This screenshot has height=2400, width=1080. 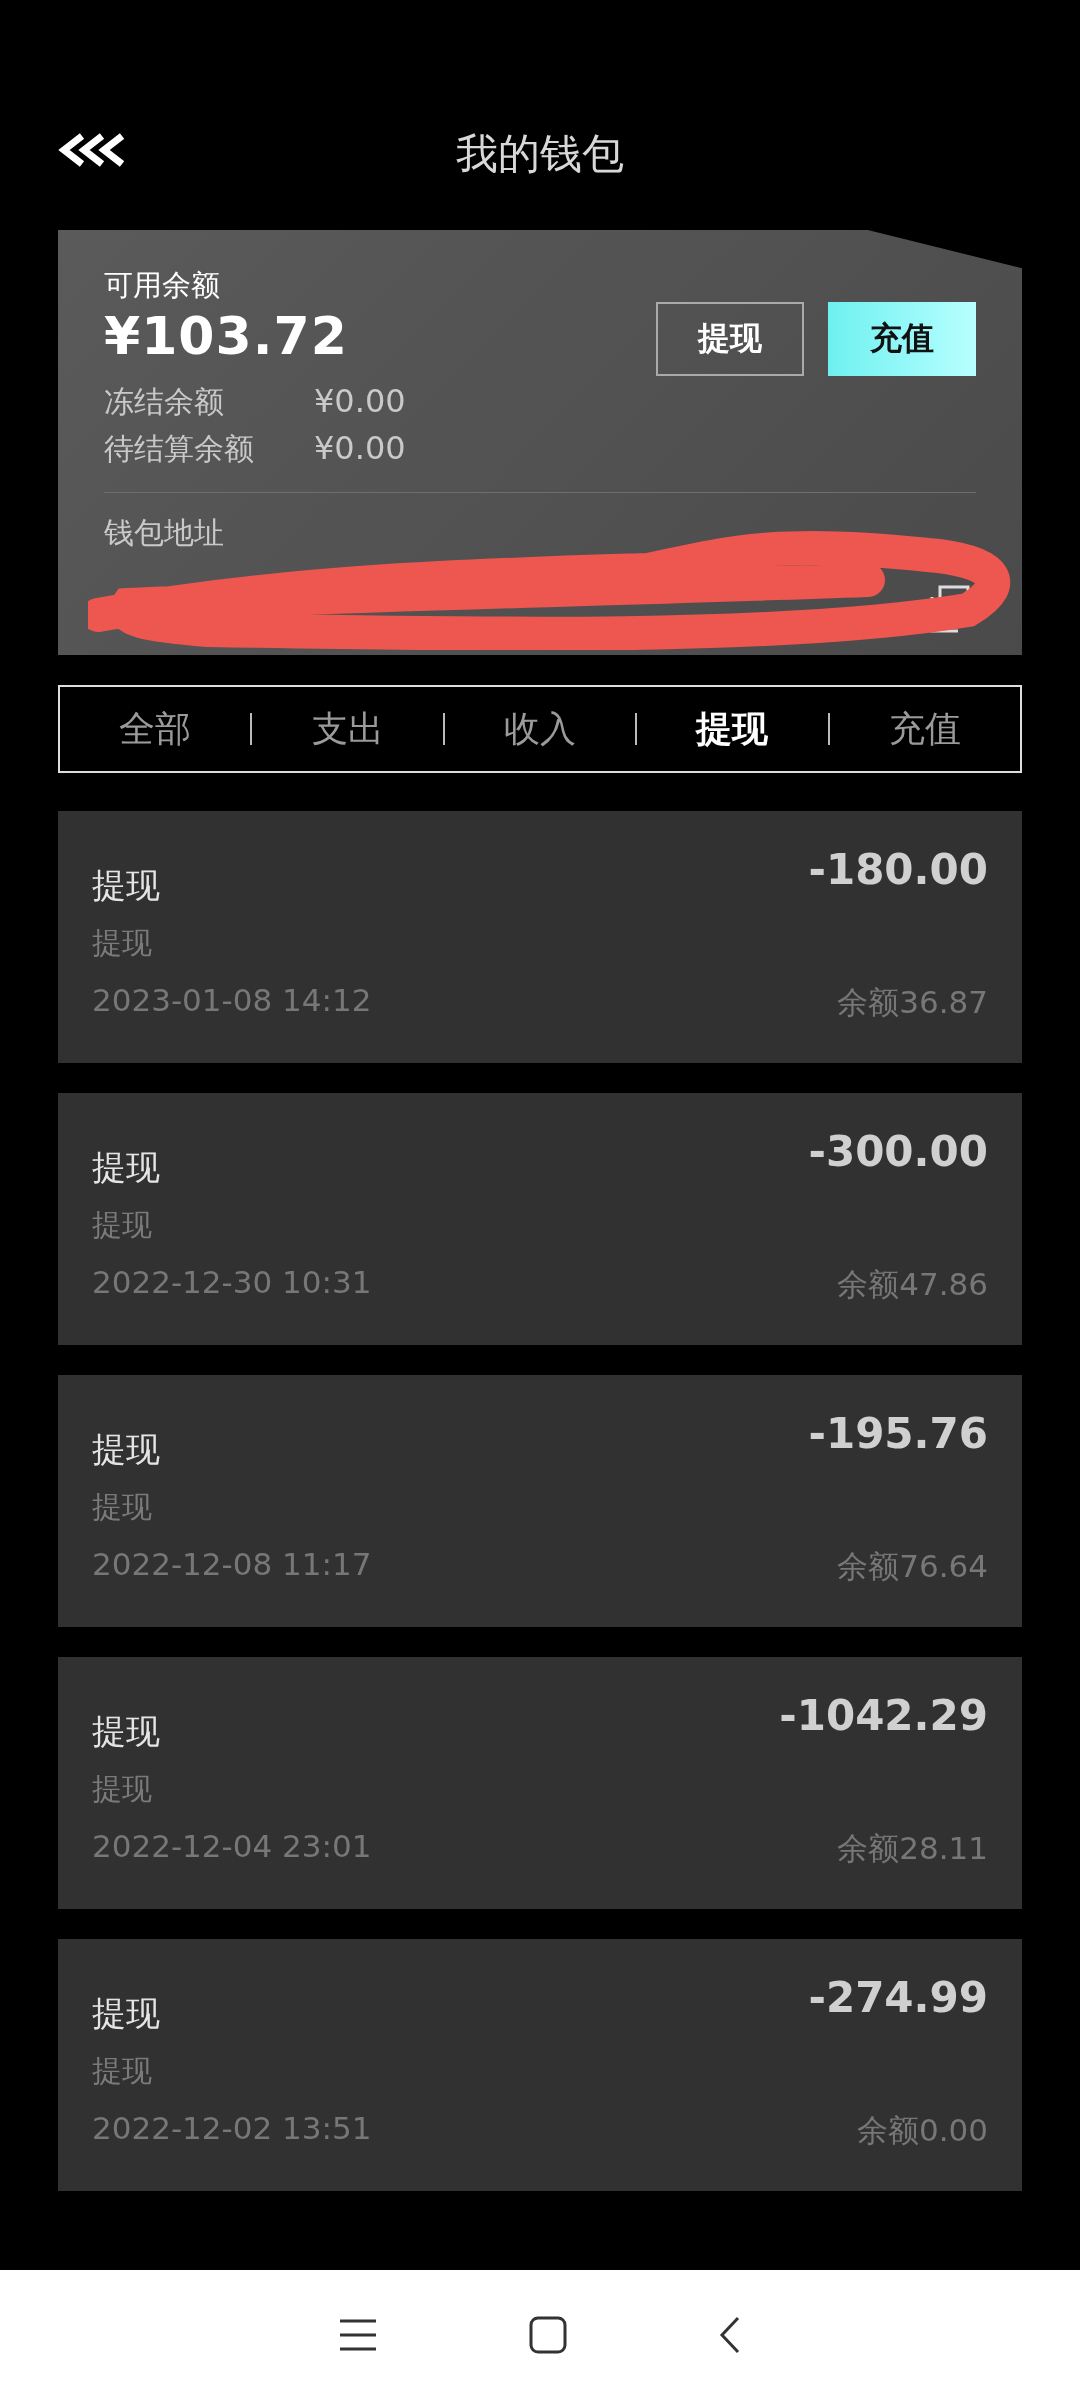 What do you see at coordinates (912, 1848) in the screenshot?
I see `record-balance: 余额28.11` at bounding box center [912, 1848].